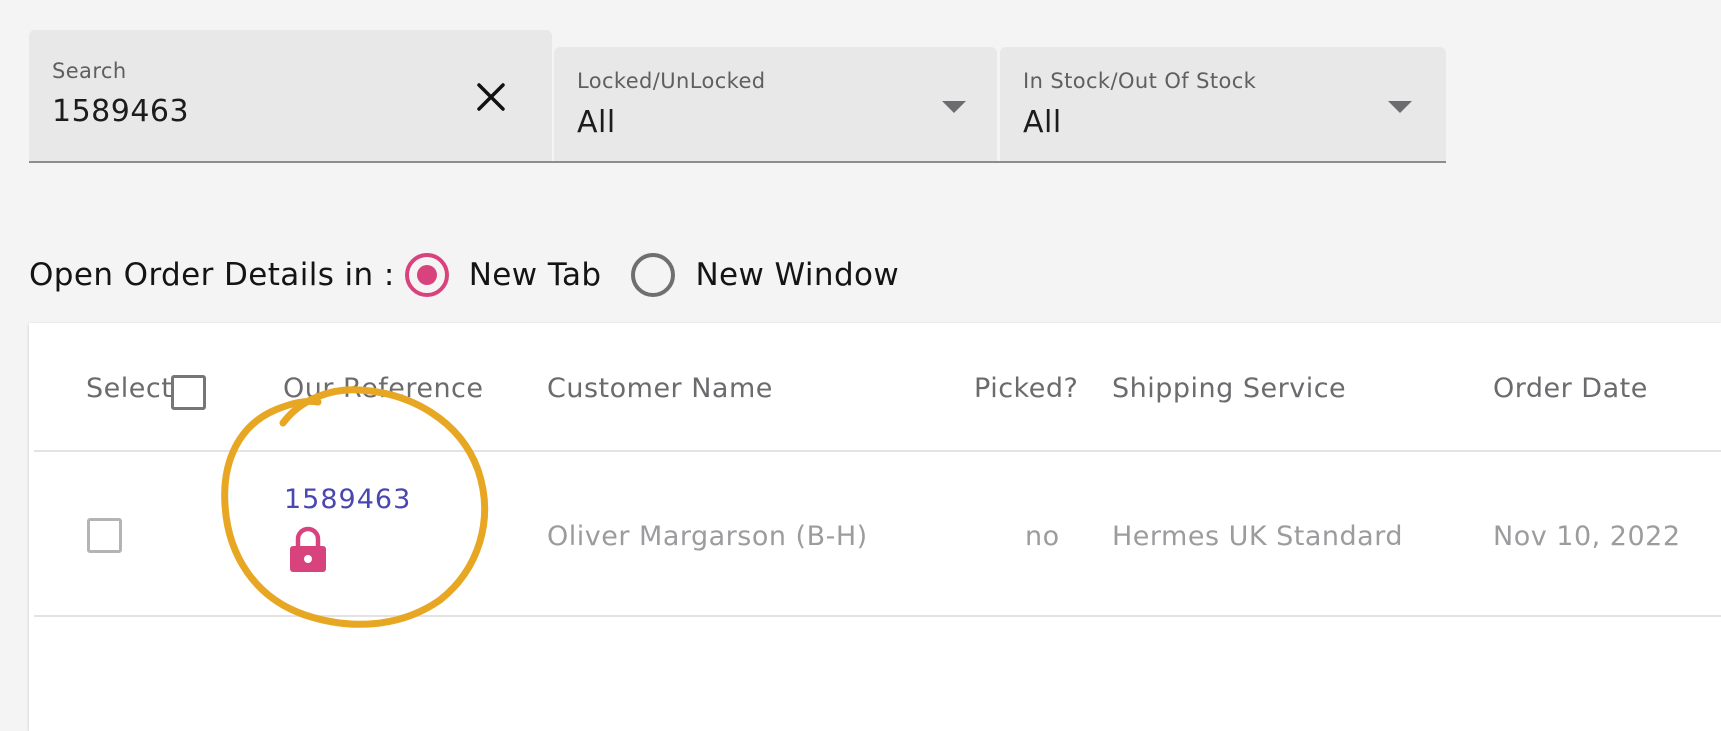 This screenshot has height=731, width=1721. What do you see at coordinates (653, 275) in the screenshot?
I see `radio-unchecked-icon` at bounding box center [653, 275].